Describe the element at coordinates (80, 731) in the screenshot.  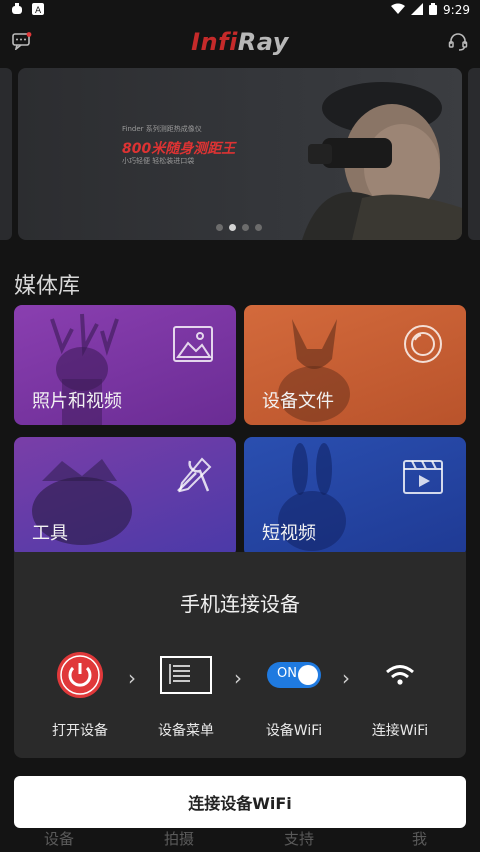
I see `step-label: 打开设备` at that location.